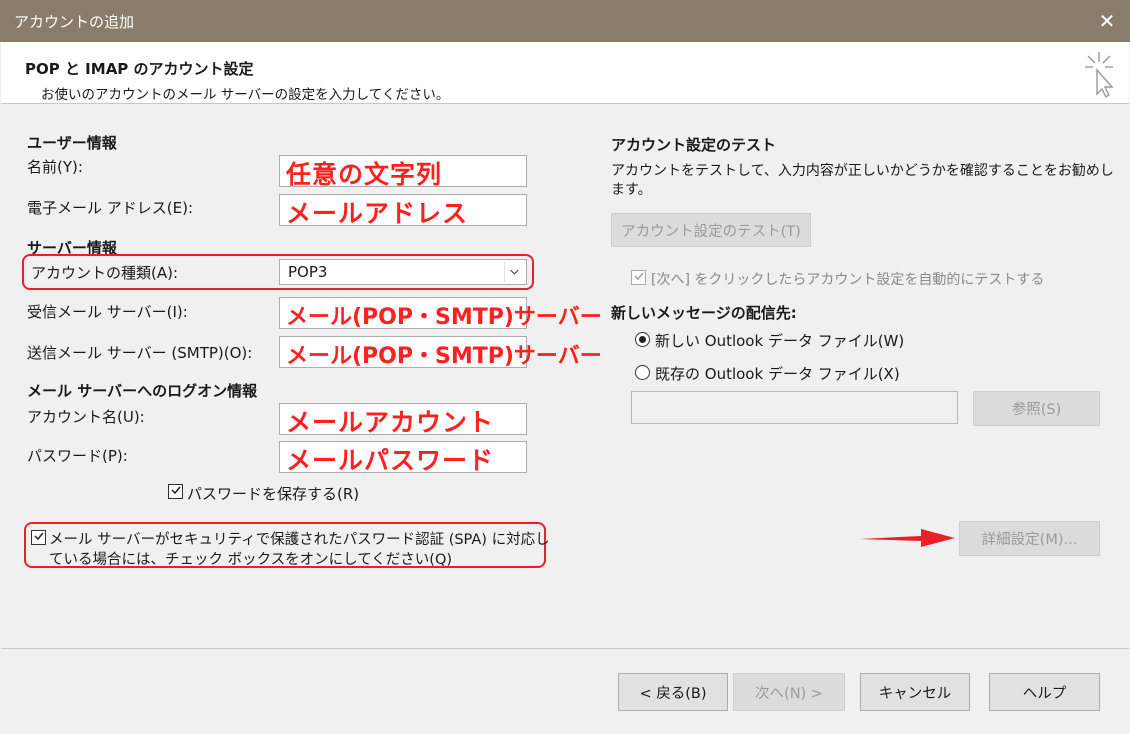 This screenshot has height=734, width=1130. I want to click on outgoing-server-value: メール(POP・SMTP)サーバー, so click(444, 356).